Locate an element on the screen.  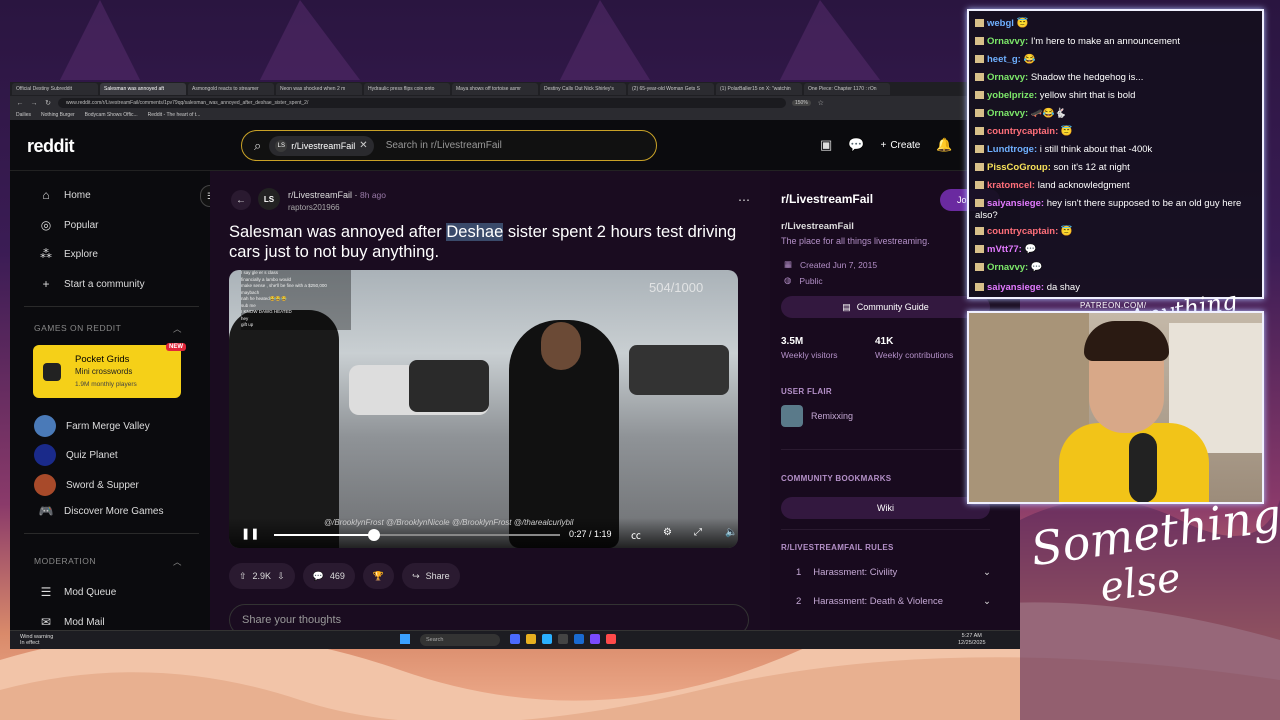
chat-username: kratomcel: is located at coordinates (1011, 185).